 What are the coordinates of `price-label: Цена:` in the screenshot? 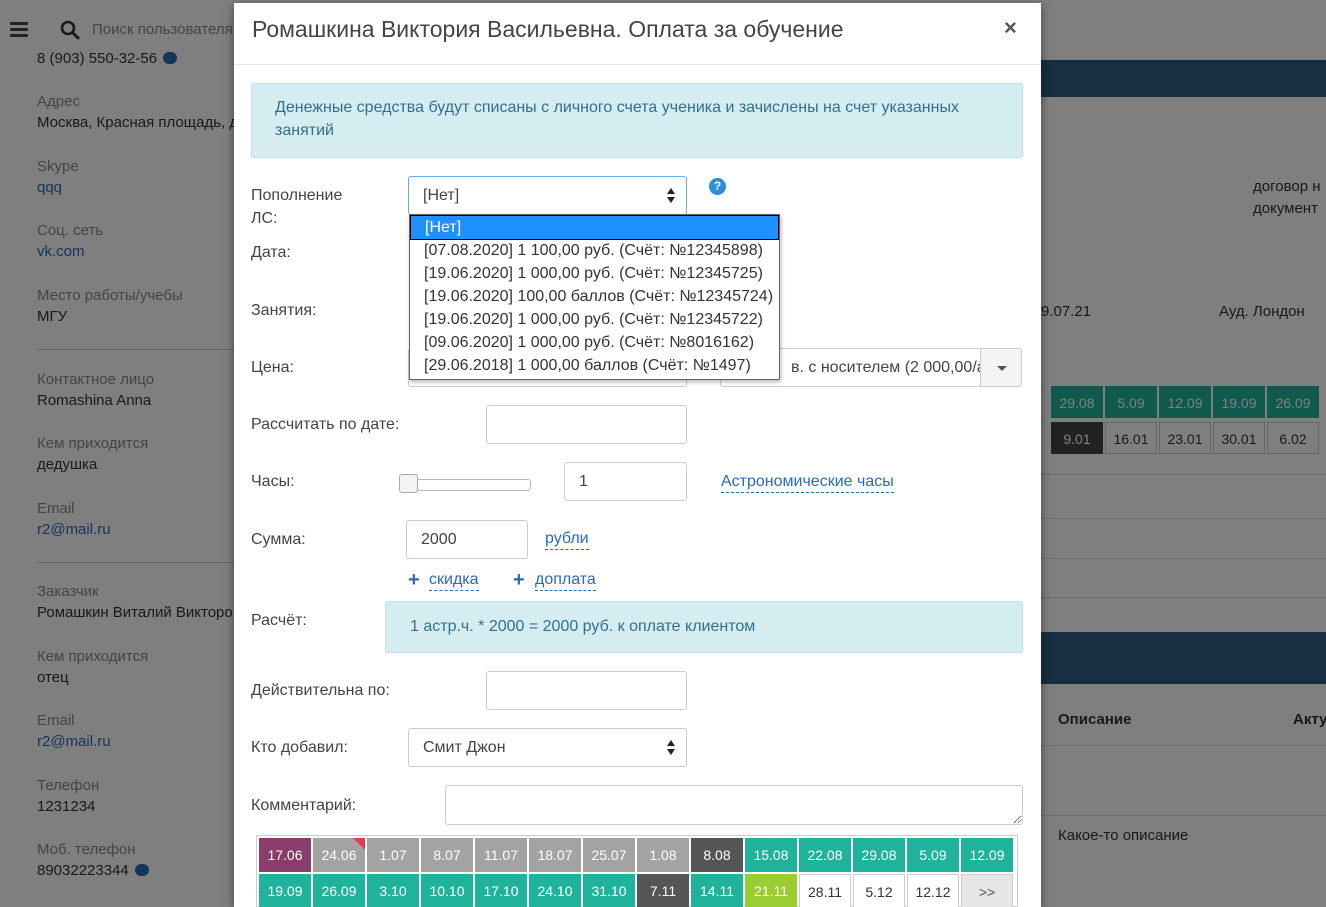 It's located at (272, 367).